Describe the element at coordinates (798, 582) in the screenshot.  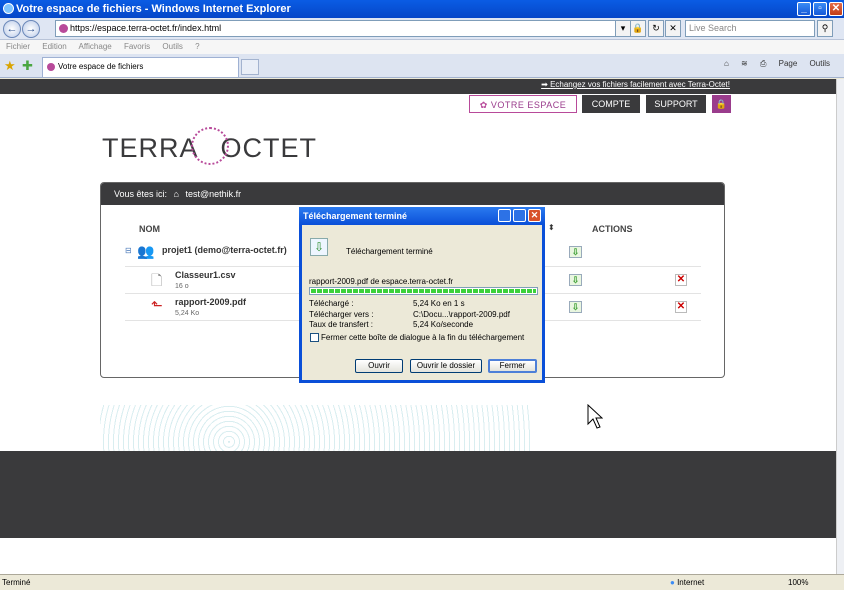
I see `zoom-level: 100%` at that location.